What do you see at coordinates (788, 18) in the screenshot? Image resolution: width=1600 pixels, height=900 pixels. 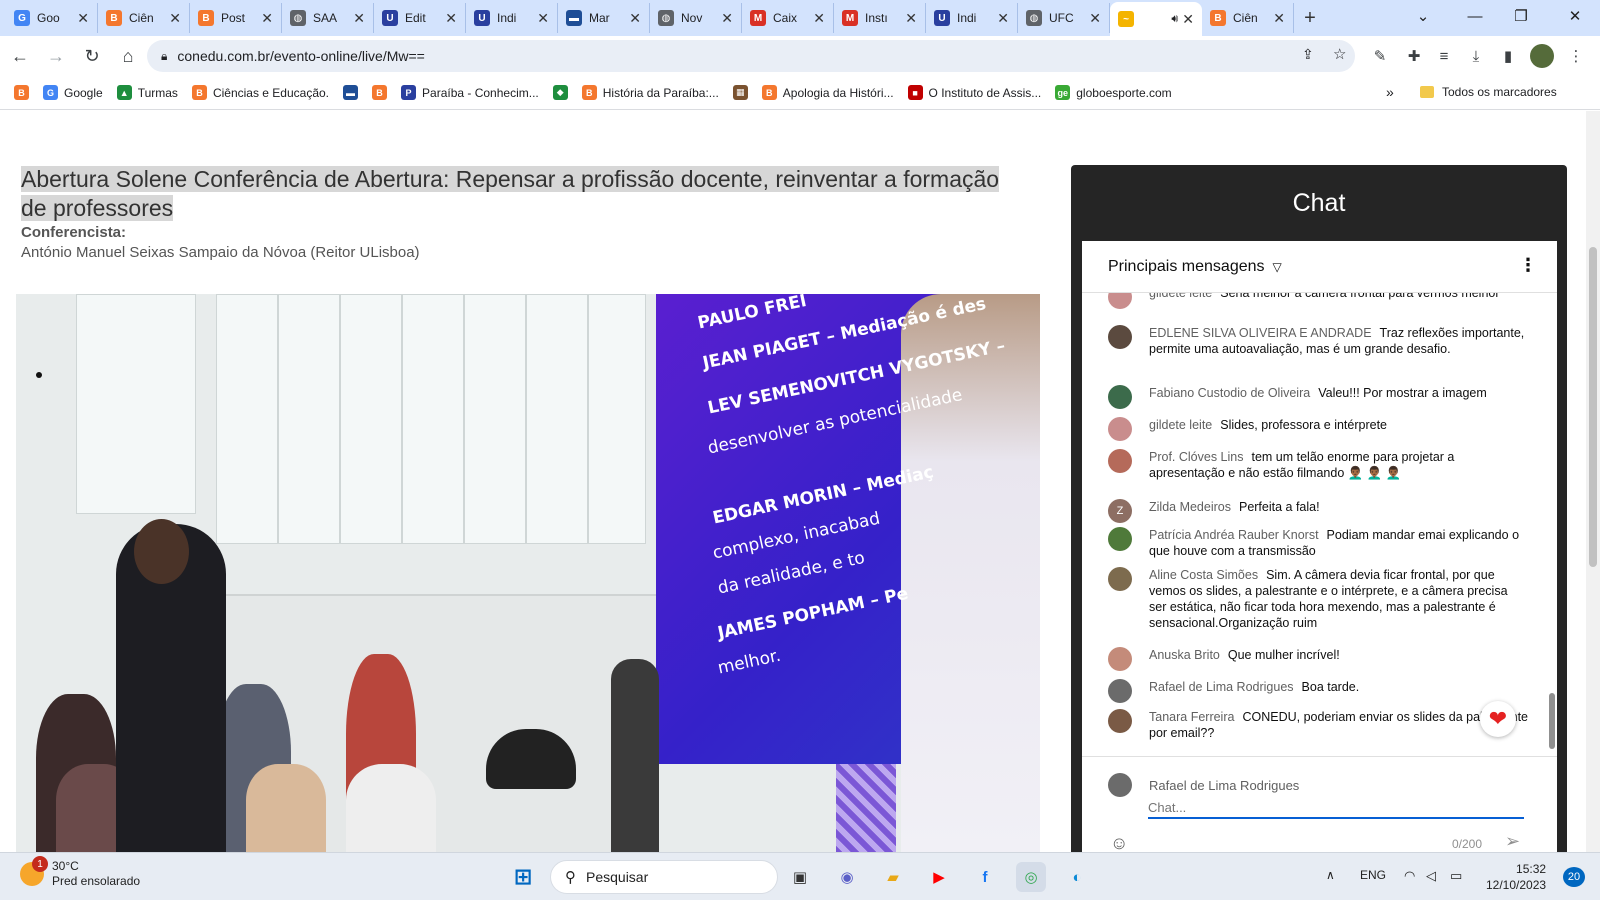 I see `browser-tab: M Caix ✕` at bounding box center [788, 18].